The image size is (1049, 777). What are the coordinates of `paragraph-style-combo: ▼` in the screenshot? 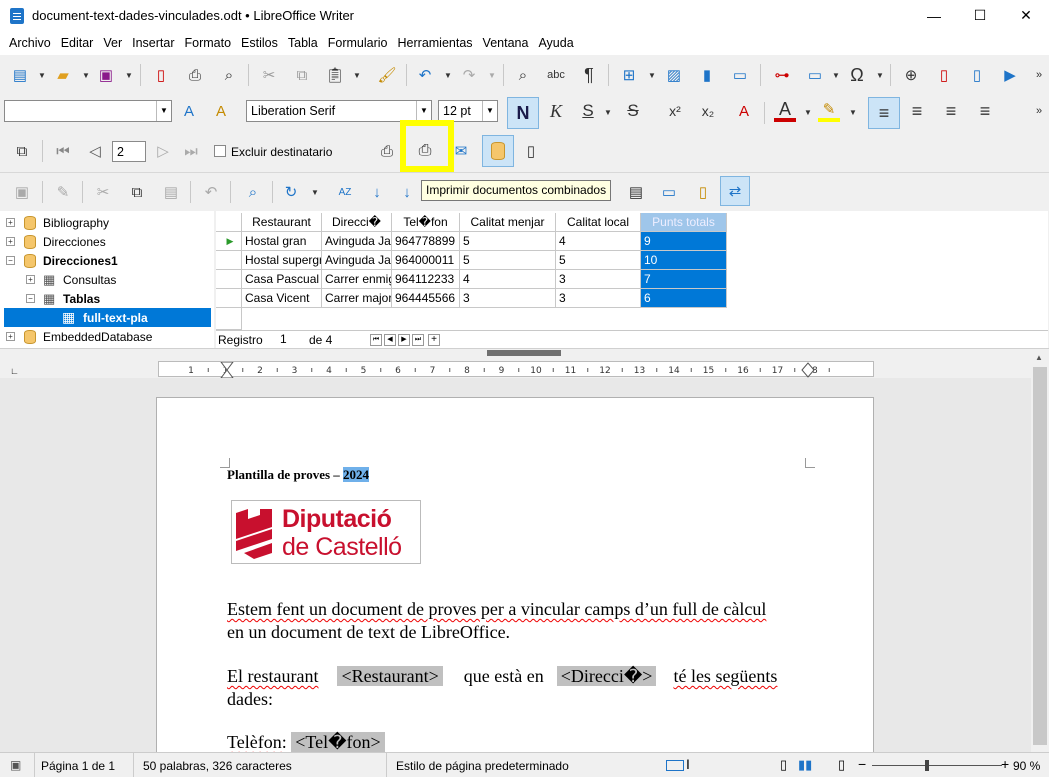 It's located at (88, 111).